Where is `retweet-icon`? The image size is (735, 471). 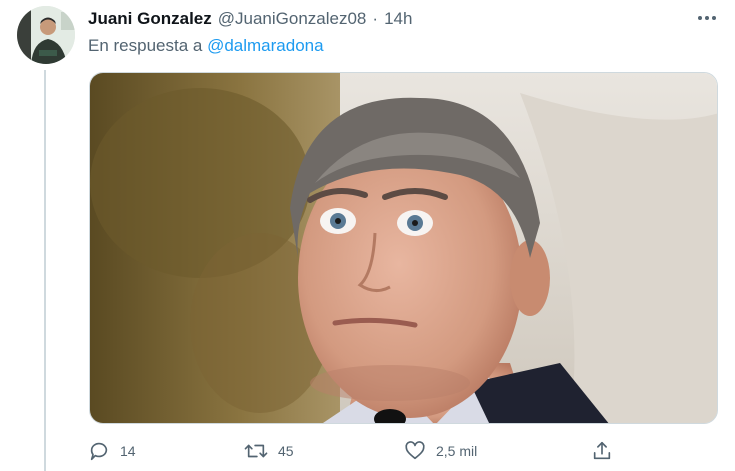 retweet-icon is located at coordinates (256, 451).